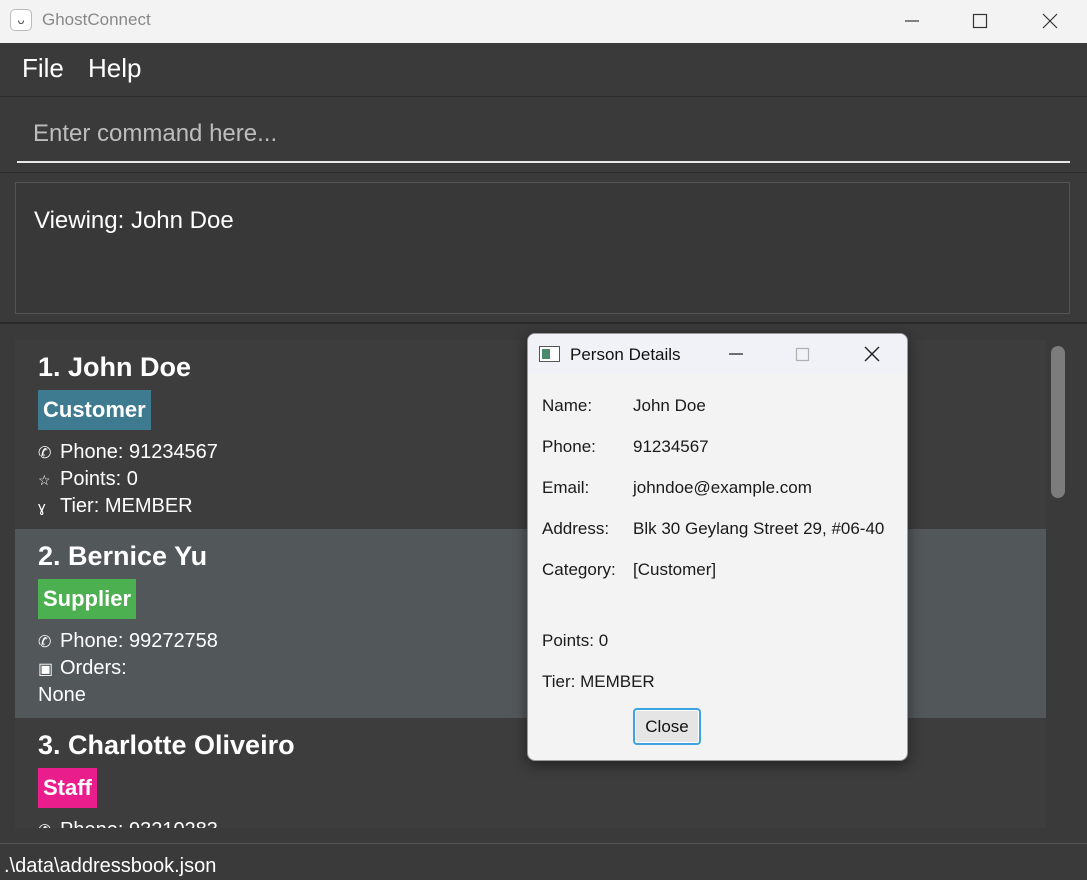  Describe the element at coordinates (44, 480) in the screenshot. I see `star-icon: ☆` at that location.